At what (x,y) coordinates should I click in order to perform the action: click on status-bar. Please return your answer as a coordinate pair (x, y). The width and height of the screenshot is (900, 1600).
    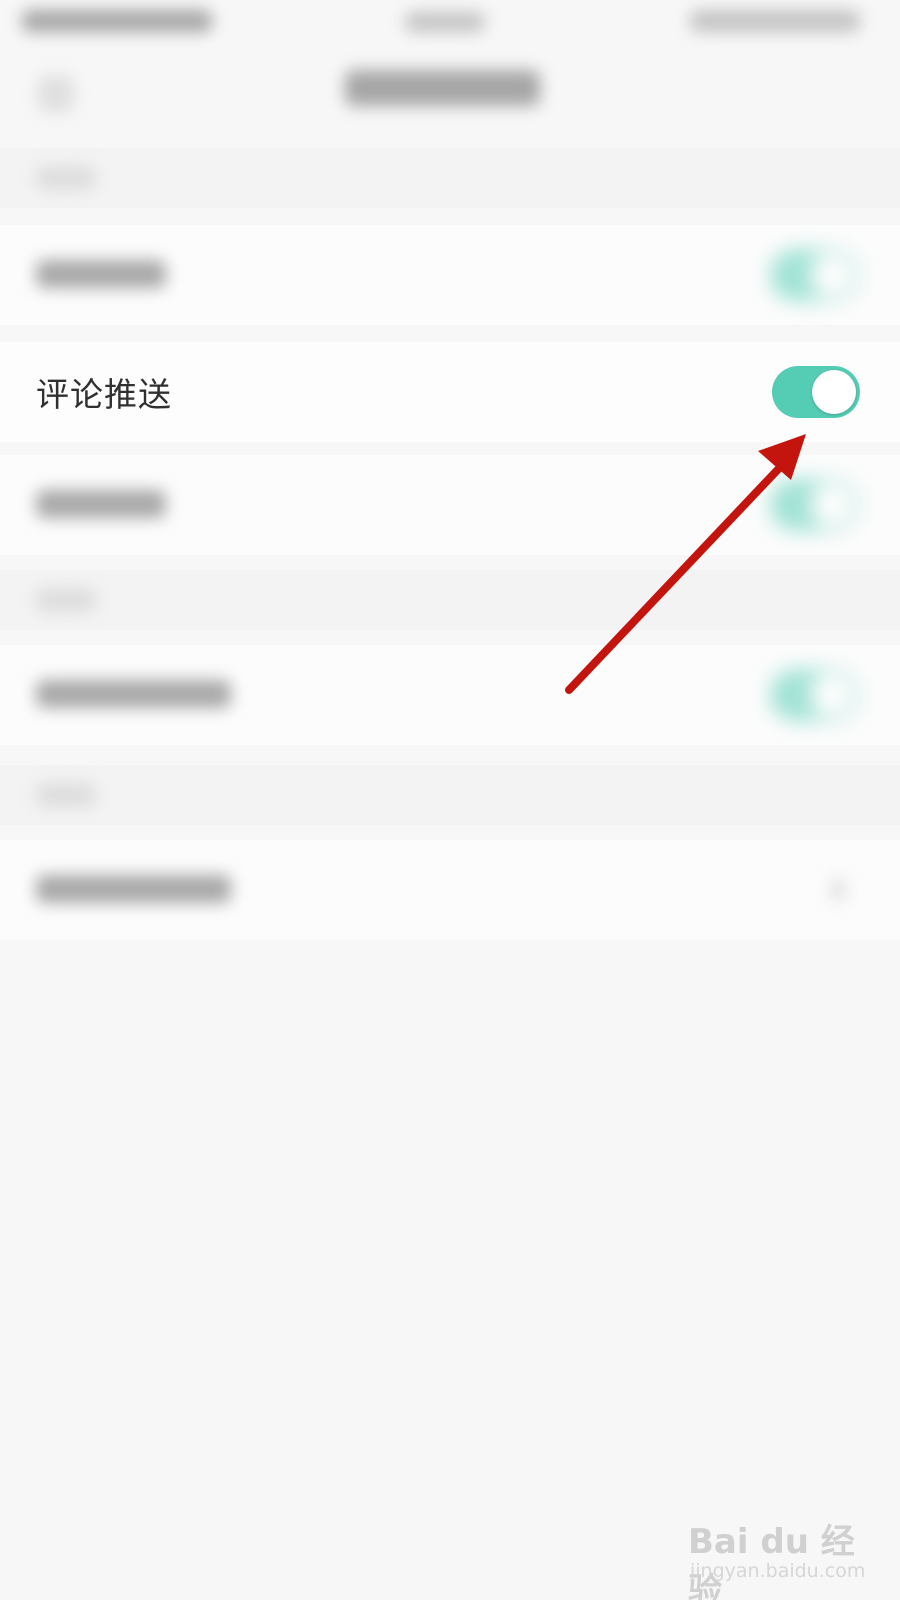
    Looking at the image, I should click on (450, 24).